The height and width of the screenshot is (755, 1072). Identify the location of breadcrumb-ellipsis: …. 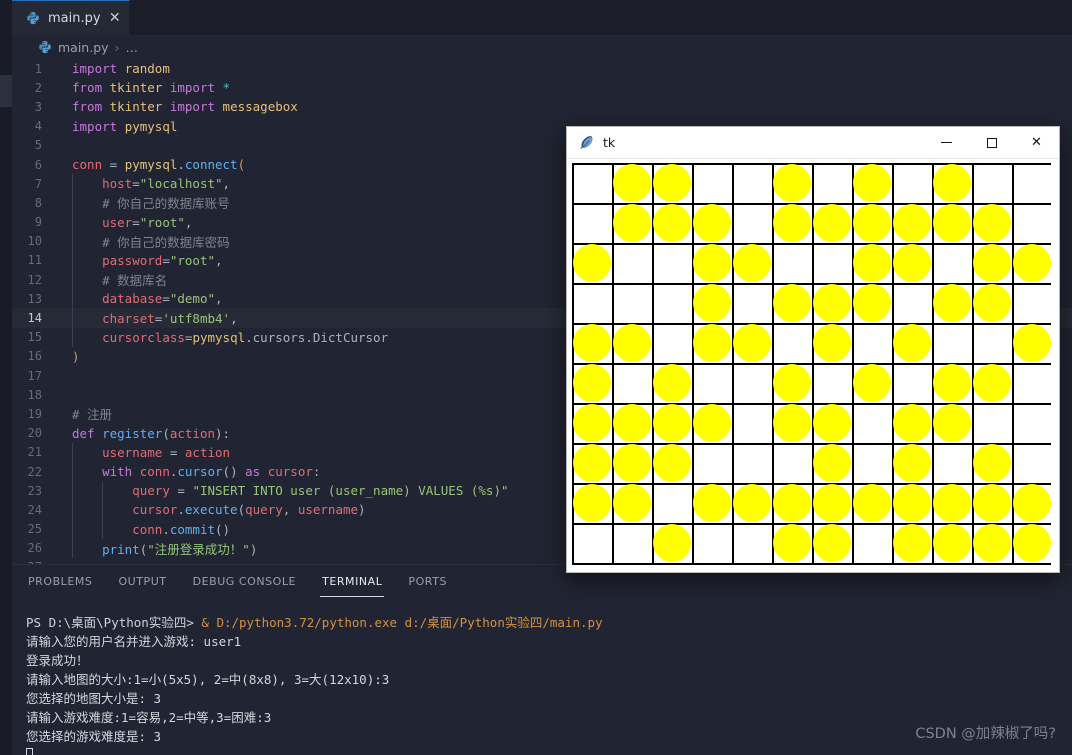
(132, 47).